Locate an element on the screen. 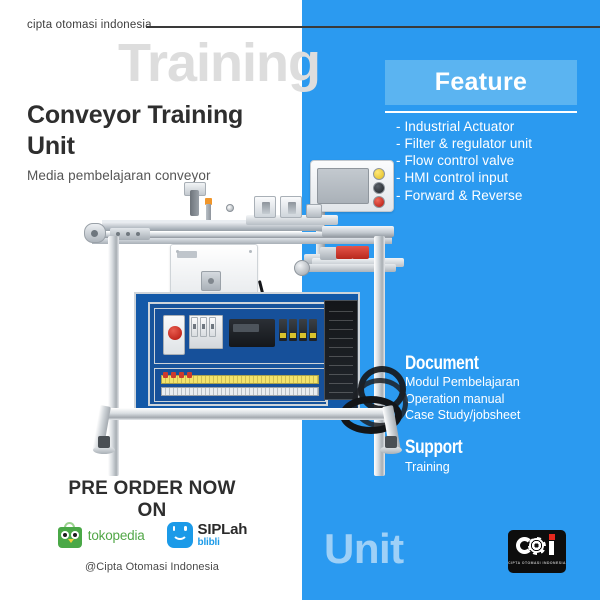 This screenshot has height=600, width=600. frame-foot-left is located at coordinates (104, 445).